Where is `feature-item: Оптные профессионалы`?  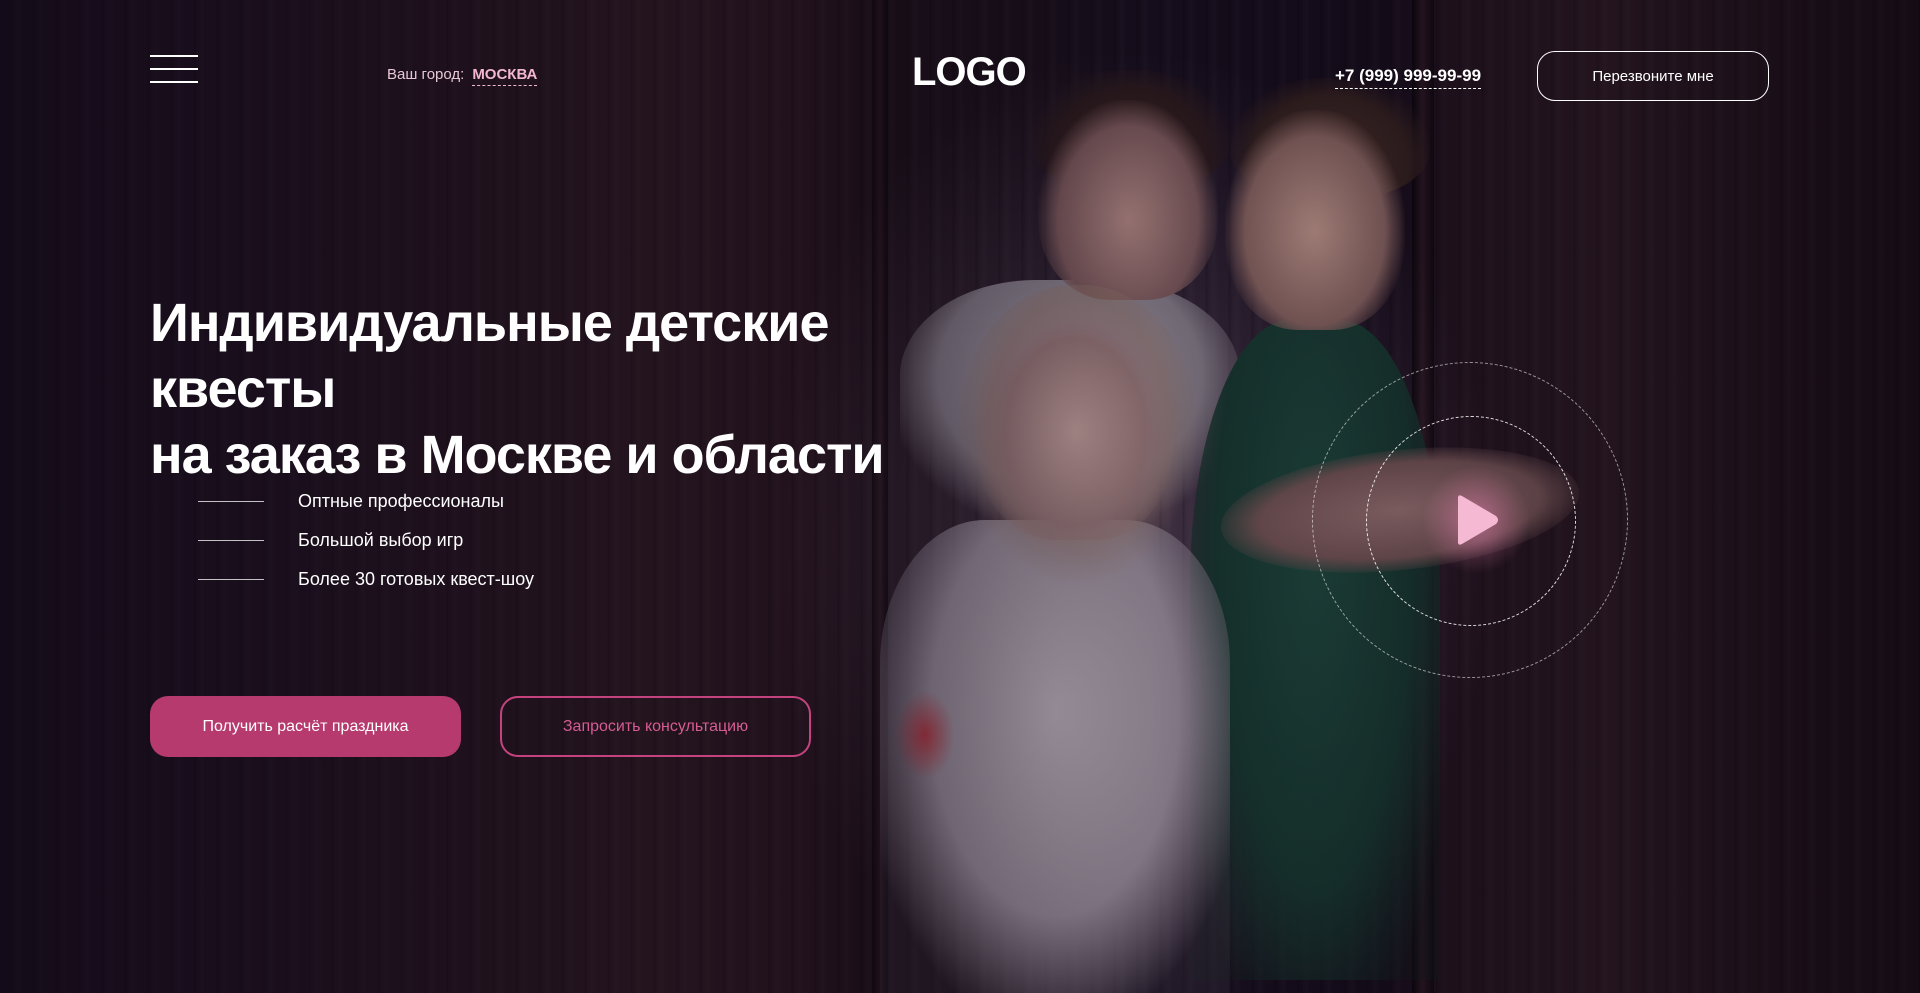
feature-item: Оптные профессионалы is located at coordinates (366, 505).